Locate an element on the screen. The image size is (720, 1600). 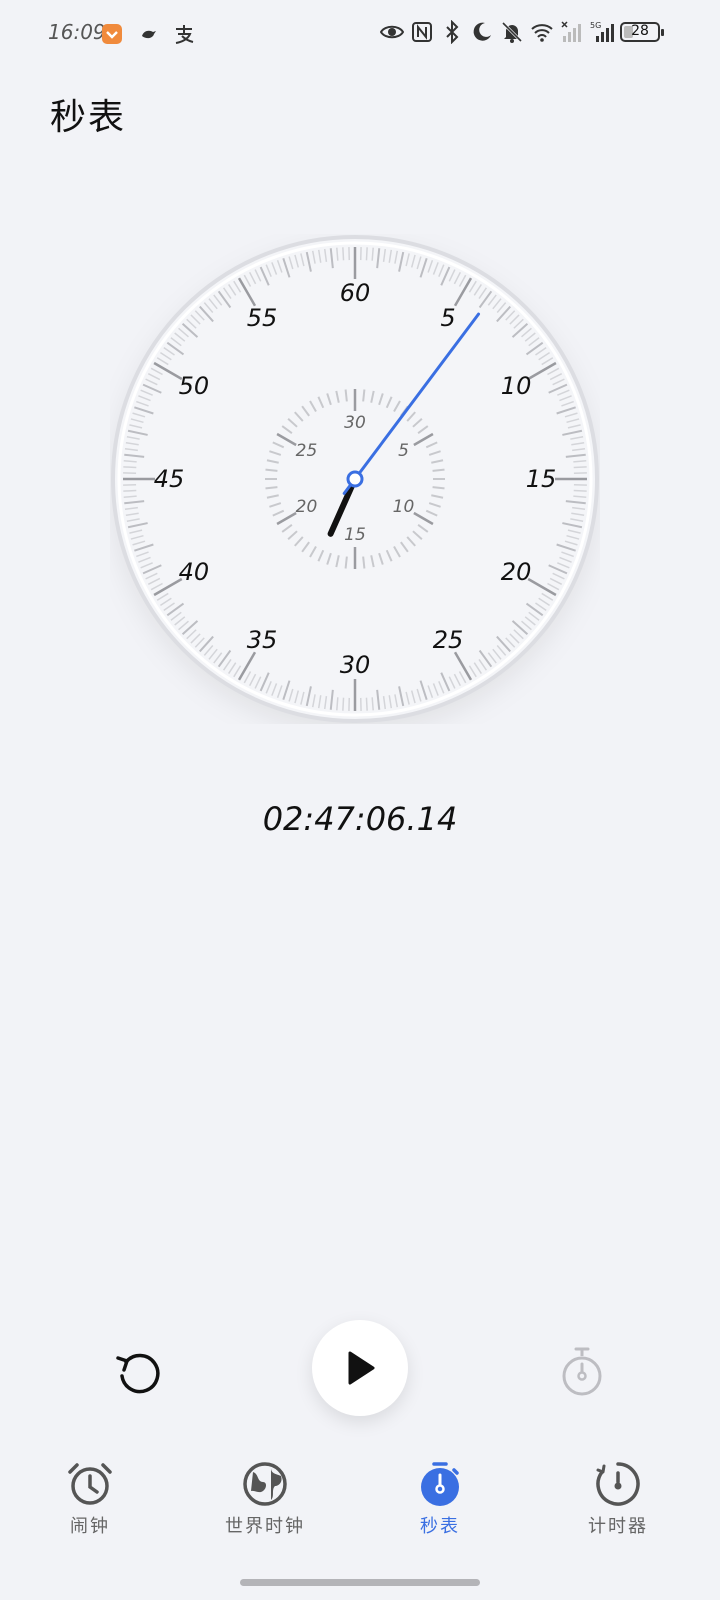
timer-icon is located at coordinates (618, 1484).